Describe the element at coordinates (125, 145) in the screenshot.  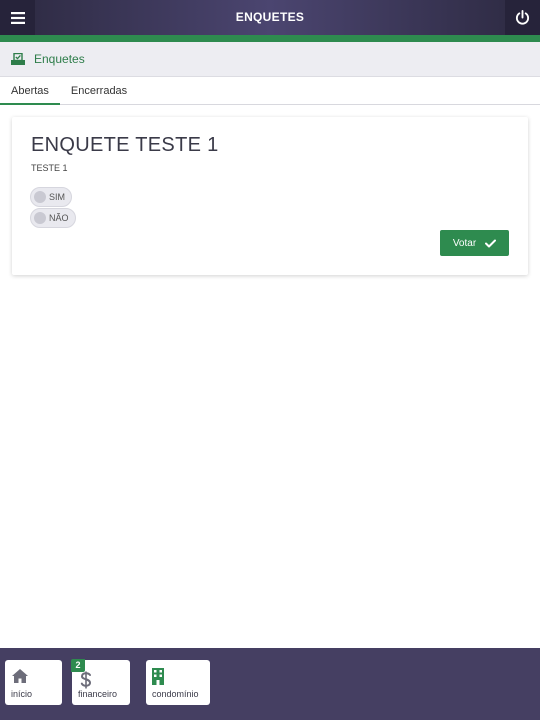
I see `poll-title: ENQUETE TESTE 1` at that location.